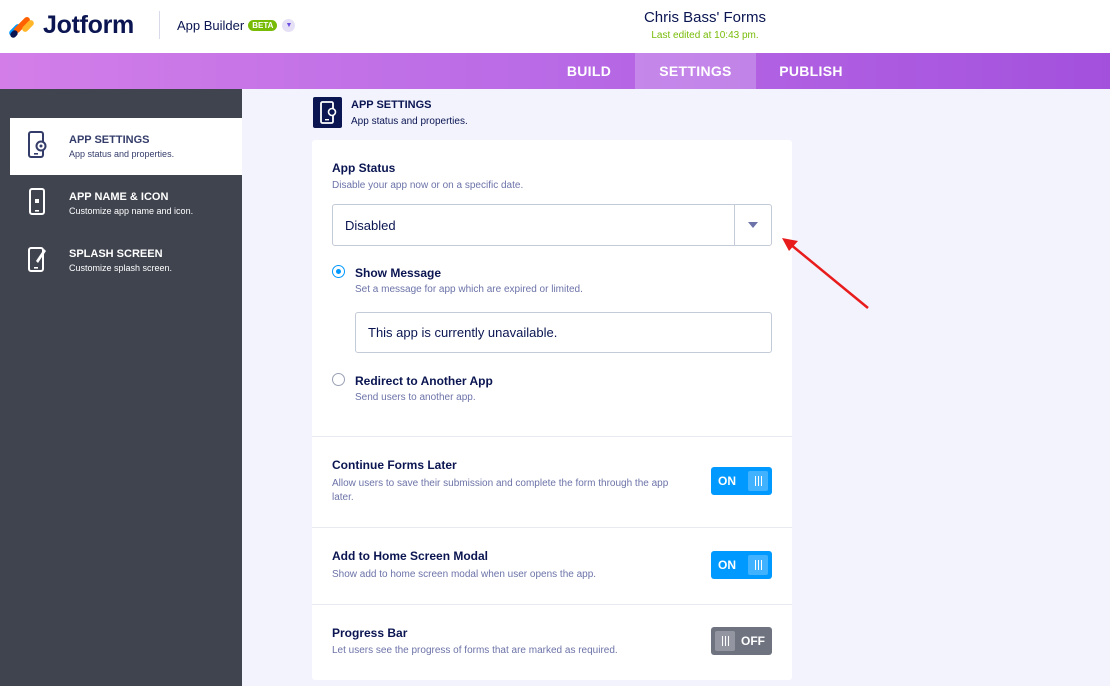  What do you see at coordinates (37, 201) in the screenshot?
I see `phone-icon` at bounding box center [37, 201].